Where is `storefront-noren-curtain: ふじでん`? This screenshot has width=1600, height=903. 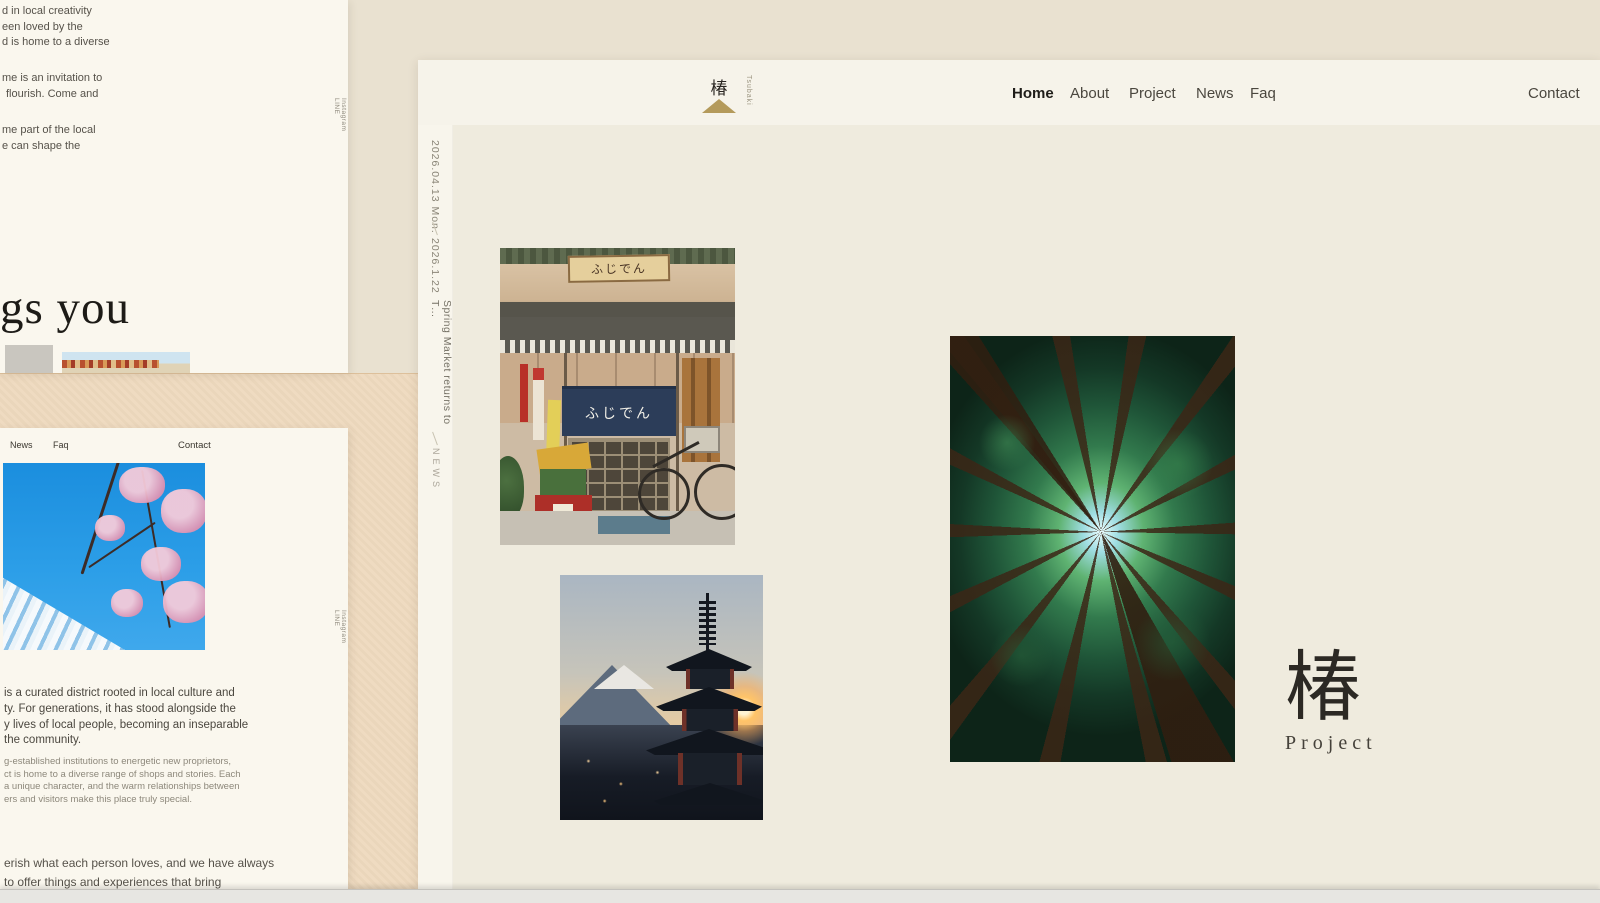 storefront-noren-curtain: ふじでん is located at coordinates (619, 411).